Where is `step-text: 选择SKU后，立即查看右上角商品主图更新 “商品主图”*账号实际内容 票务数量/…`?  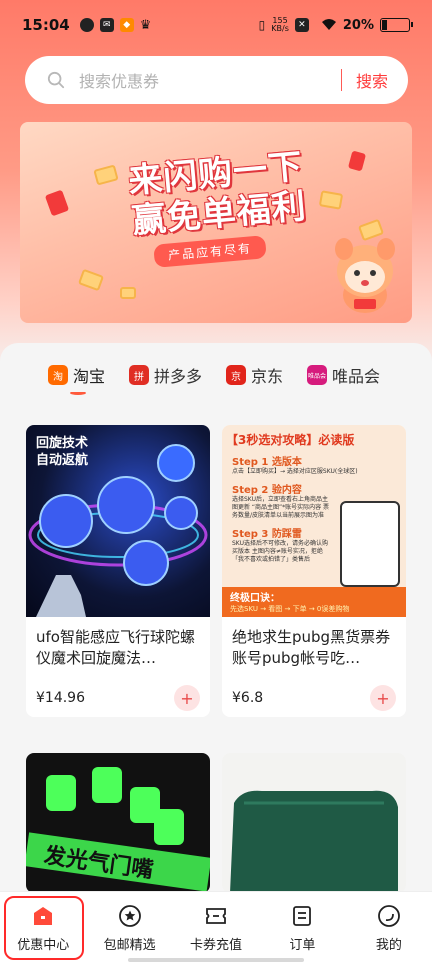
step-text: 选择SKU后，立即查看右上角商品主图更新 “商品主图”*账号实际内容 票务数量/… is located at coordinates (281, 507).